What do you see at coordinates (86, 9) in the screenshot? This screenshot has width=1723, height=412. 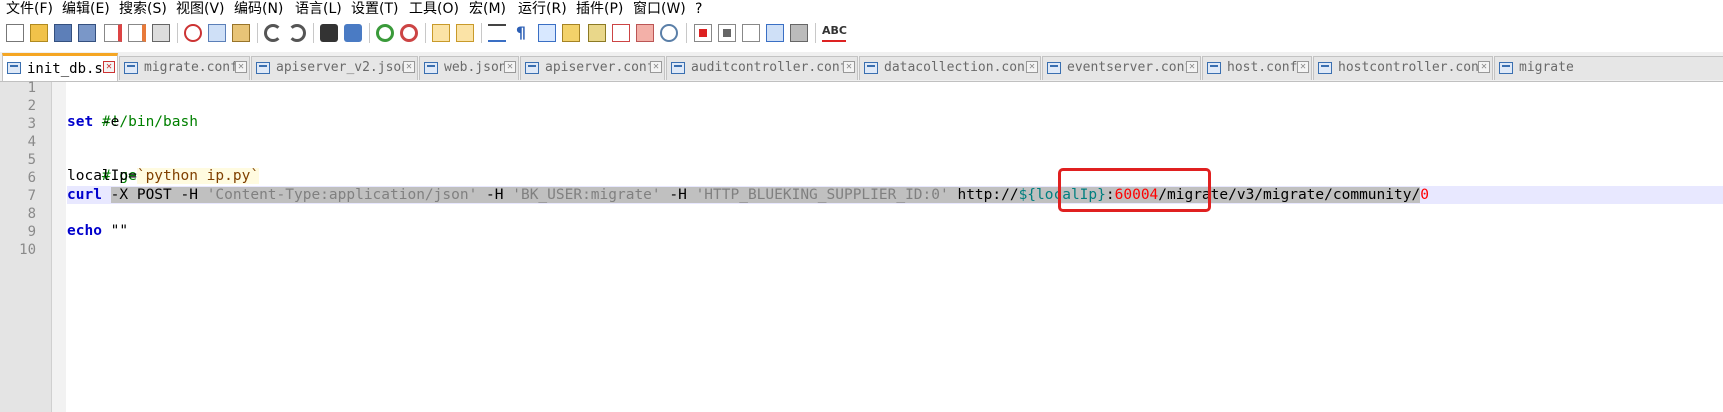 I see `menu-edit: 编辑(E)` at bounding box center [86, 9].